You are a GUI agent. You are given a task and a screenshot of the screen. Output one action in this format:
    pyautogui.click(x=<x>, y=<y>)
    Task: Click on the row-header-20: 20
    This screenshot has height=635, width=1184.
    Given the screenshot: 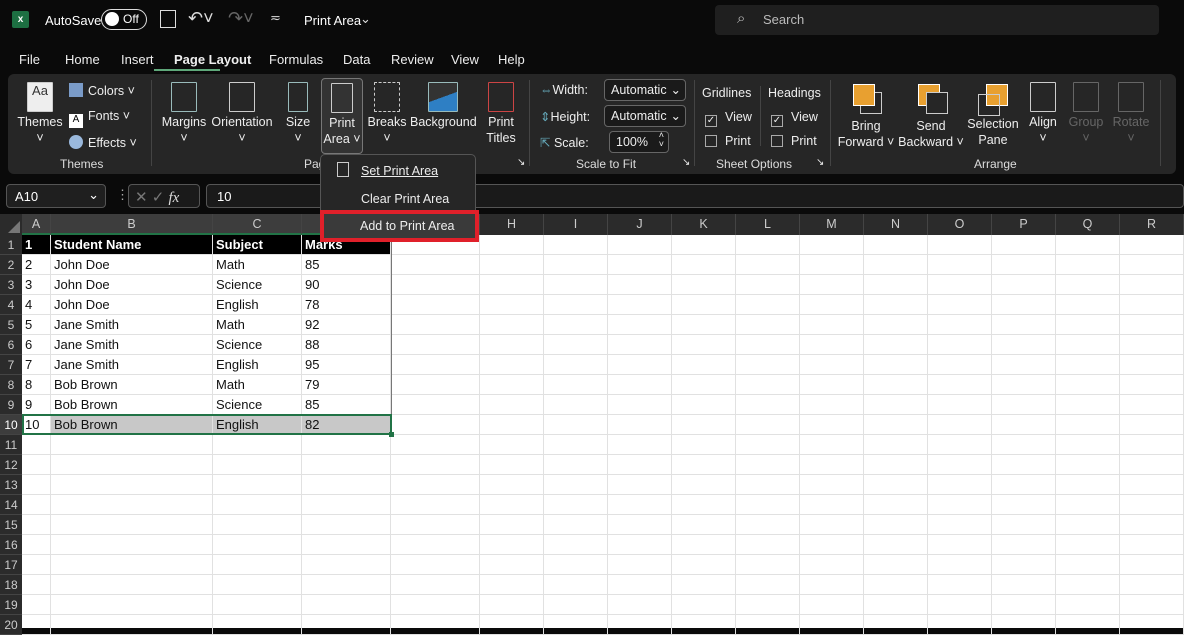 What is the action you would take?
    pyautogui.click(x=11, y=625)
    